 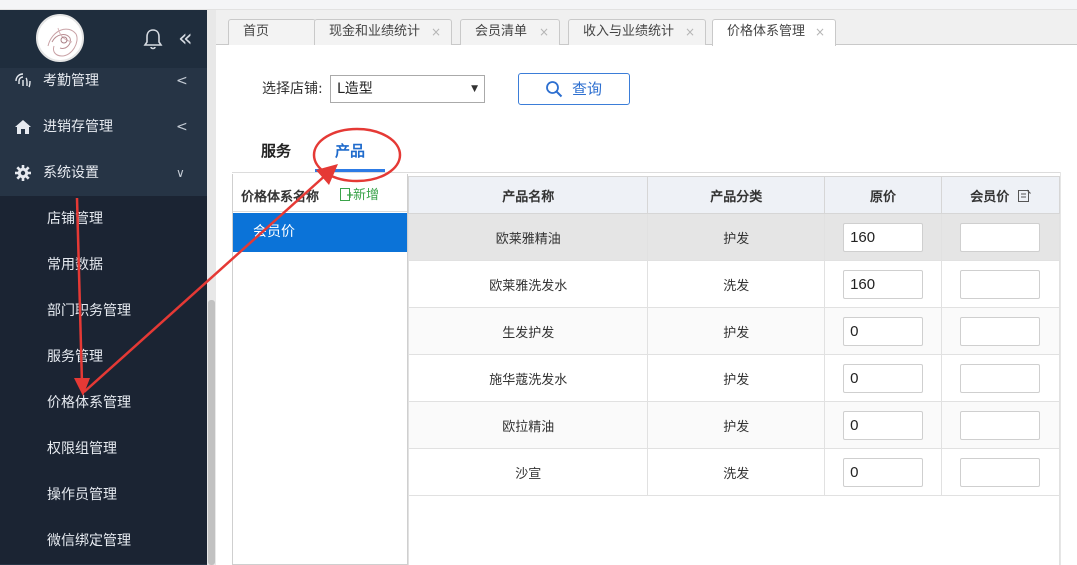 I want to click on browser-top-strip, so click(x=538, y=5).